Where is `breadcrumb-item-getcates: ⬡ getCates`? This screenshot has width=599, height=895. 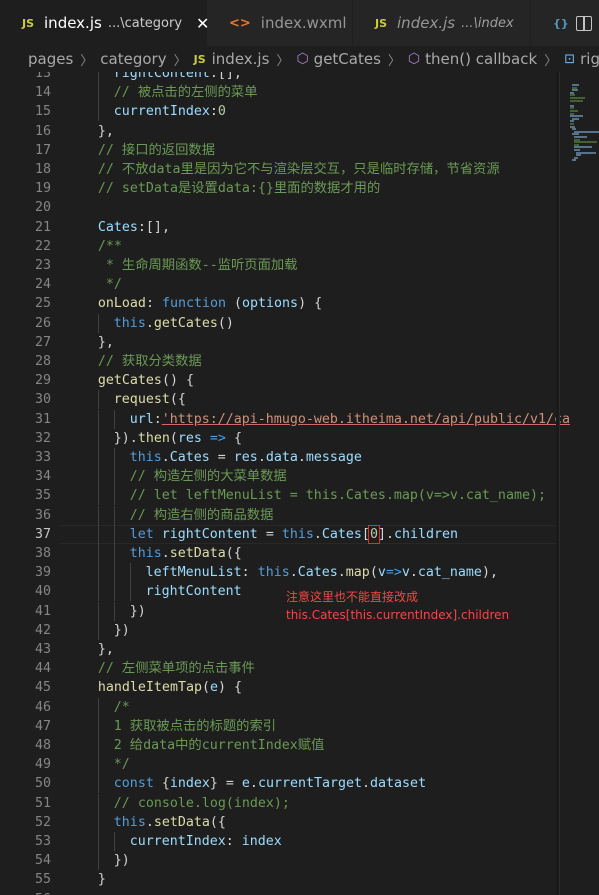
breadcrumb-item-getcates: ⬡ getCates is located at coordinates (338, 59).